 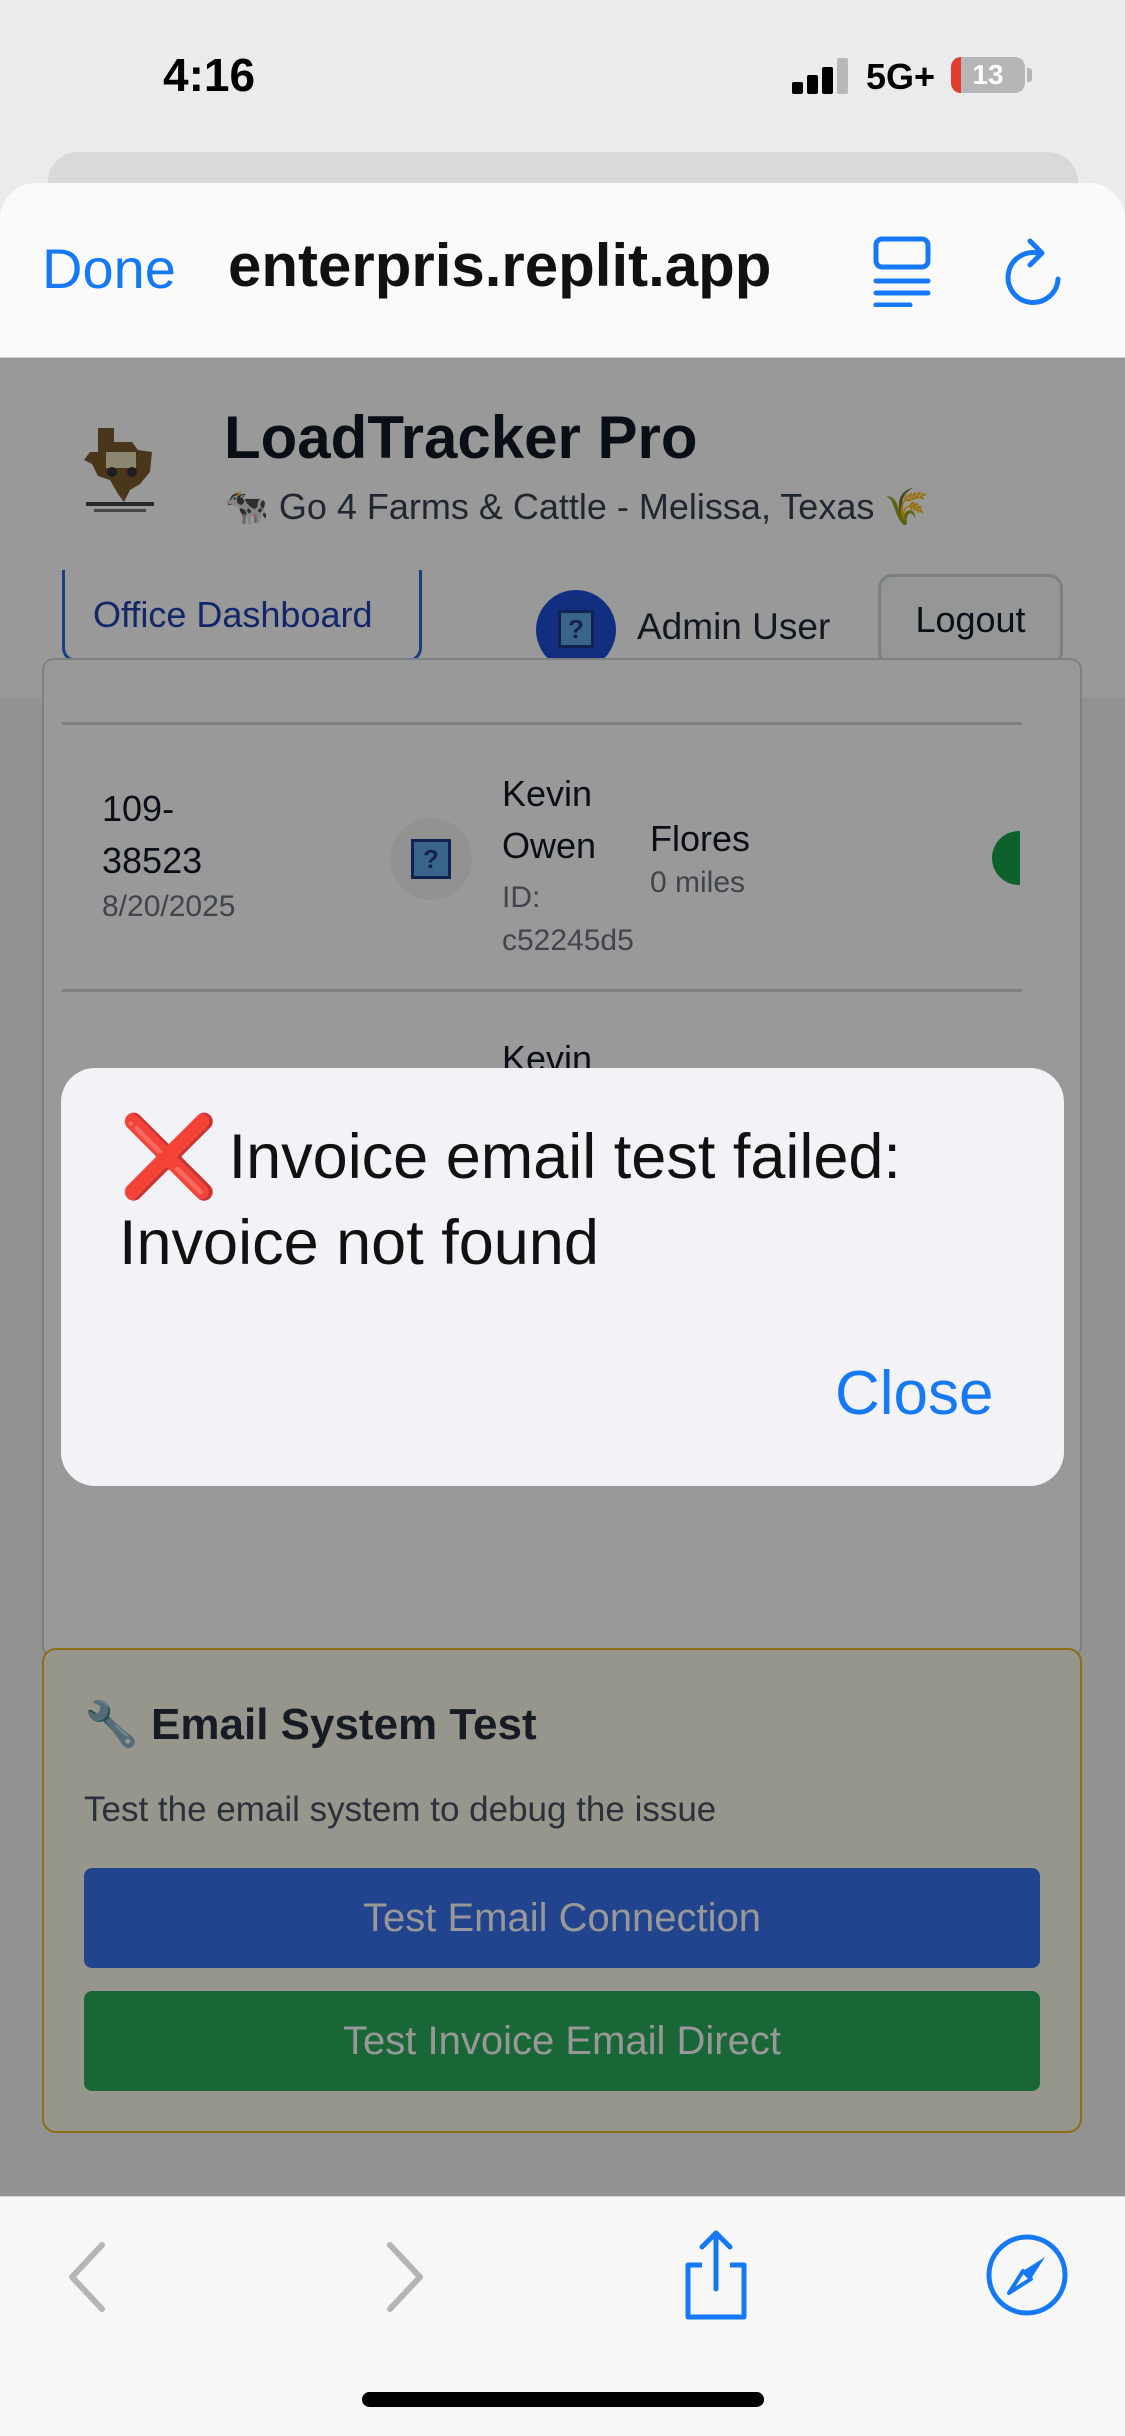 I want to click on forward-icon, so click(x=405, y=2279).